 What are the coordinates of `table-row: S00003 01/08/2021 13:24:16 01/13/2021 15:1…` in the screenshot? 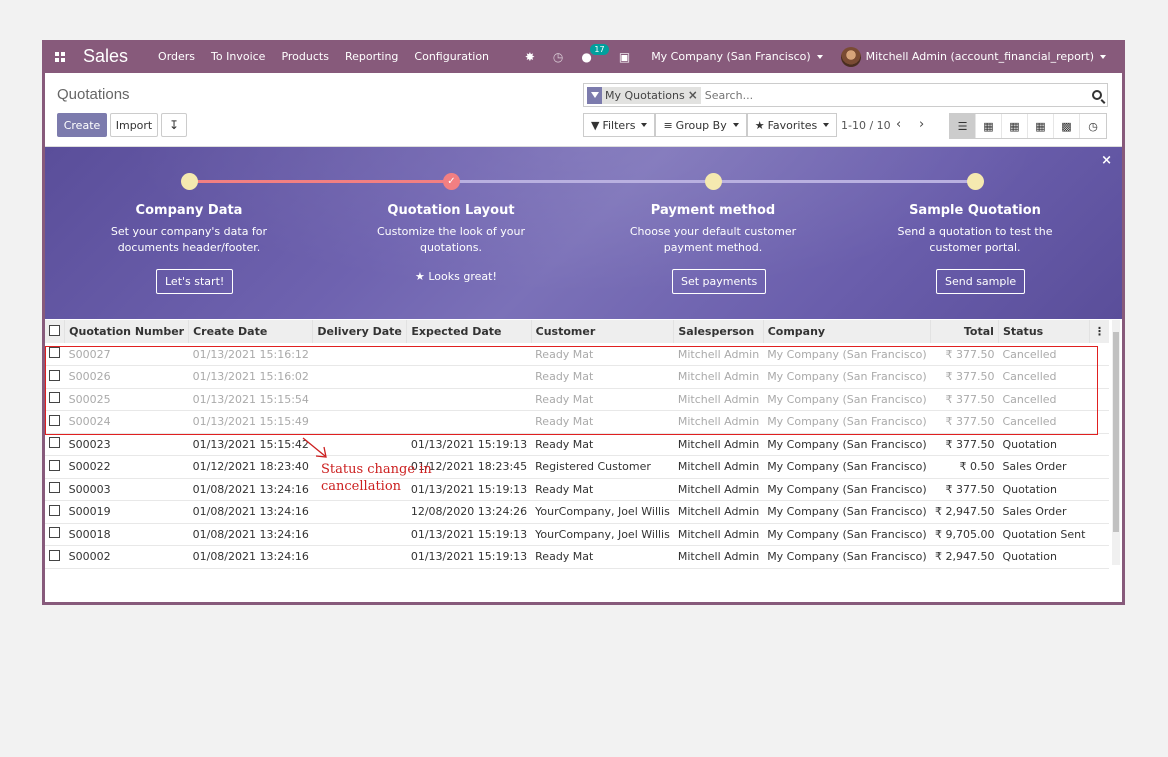 It's located at (577, 489).